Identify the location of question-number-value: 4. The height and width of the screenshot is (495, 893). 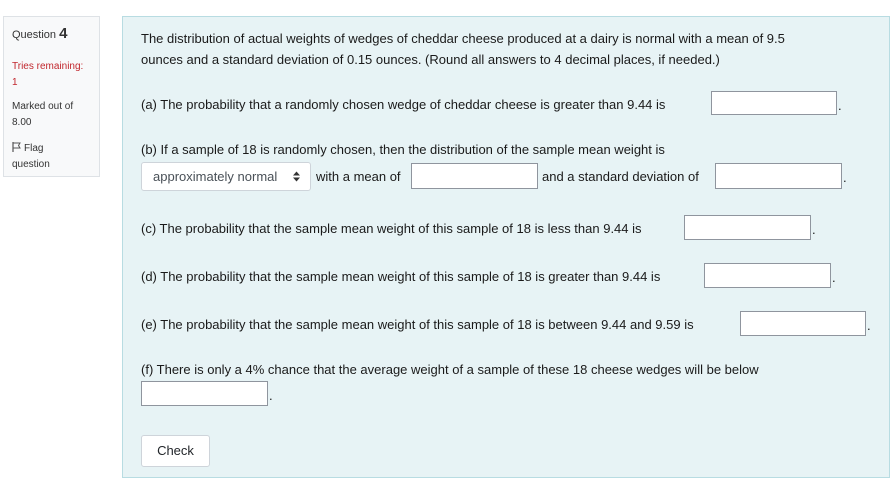
(63, 33).